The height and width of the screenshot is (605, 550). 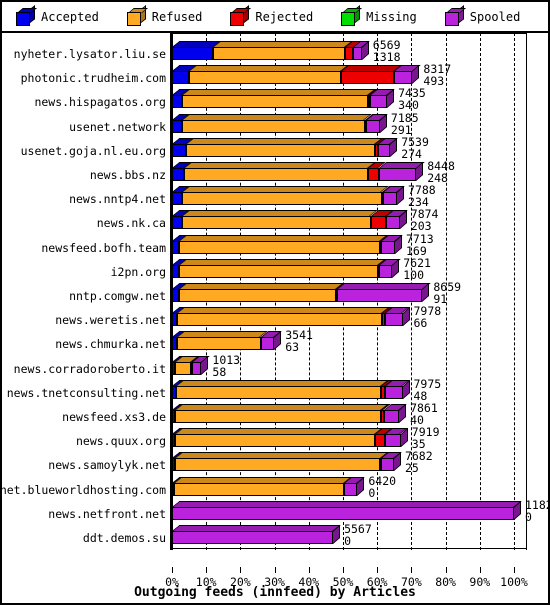 What do you see at coordinates (419, 238) in the screenshot?
I see `bar-value-total: 7713` at bounding box center [419, 238].